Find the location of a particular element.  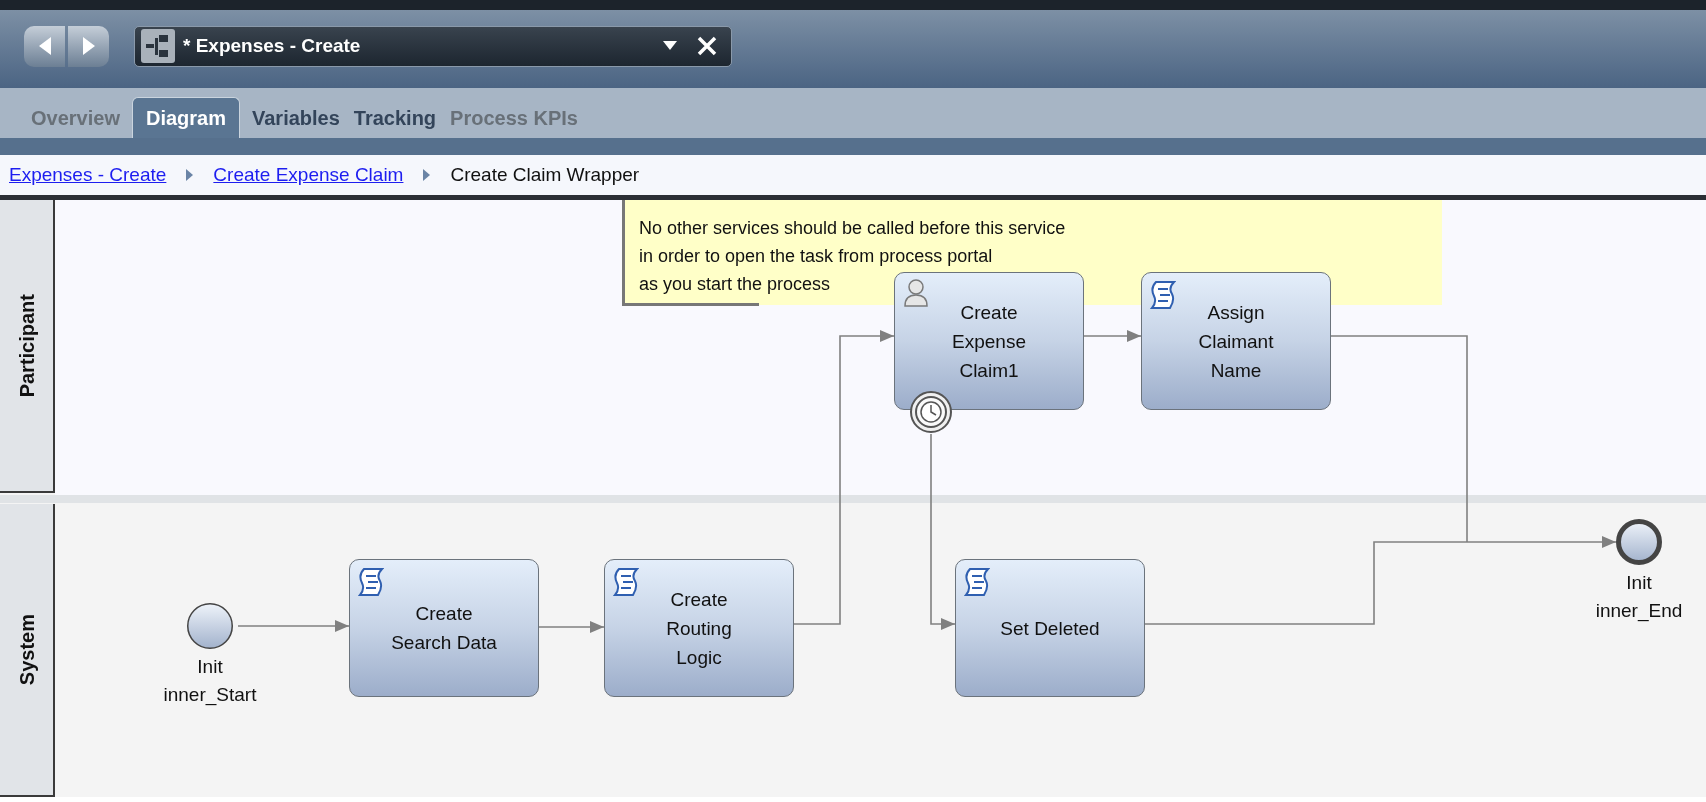

event-label: Init inner_Start is located at coordinates (210, 681).